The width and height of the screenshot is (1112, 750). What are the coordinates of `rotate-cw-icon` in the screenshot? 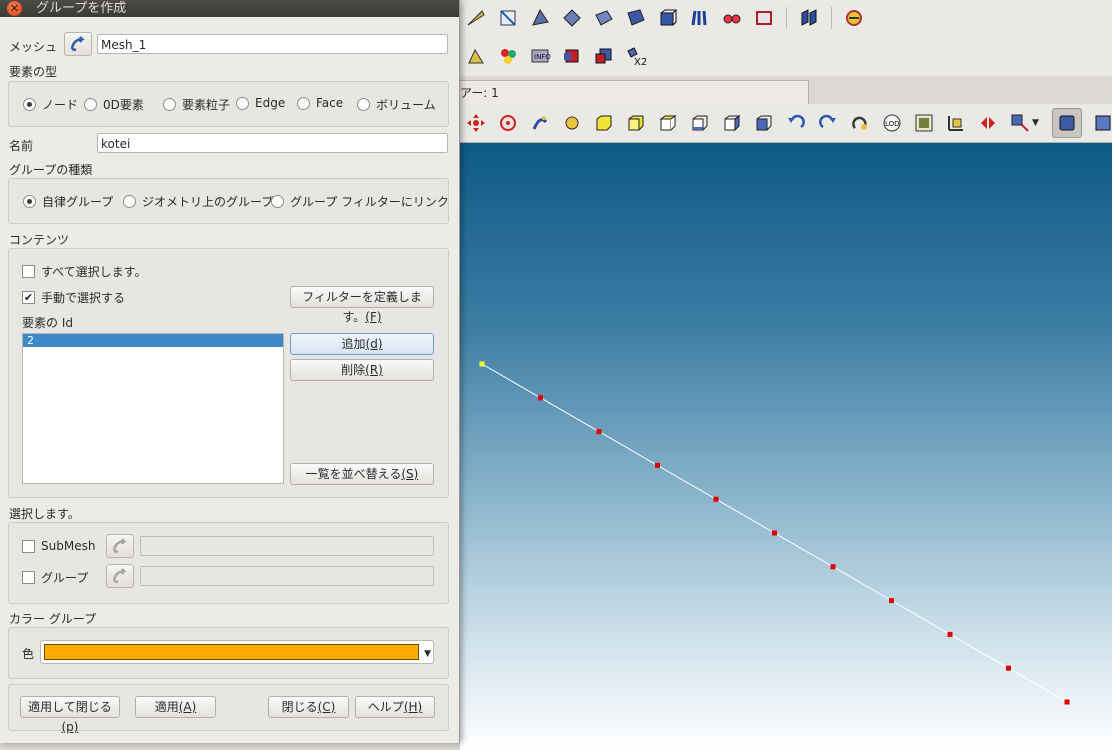 It's located at (828, 123).